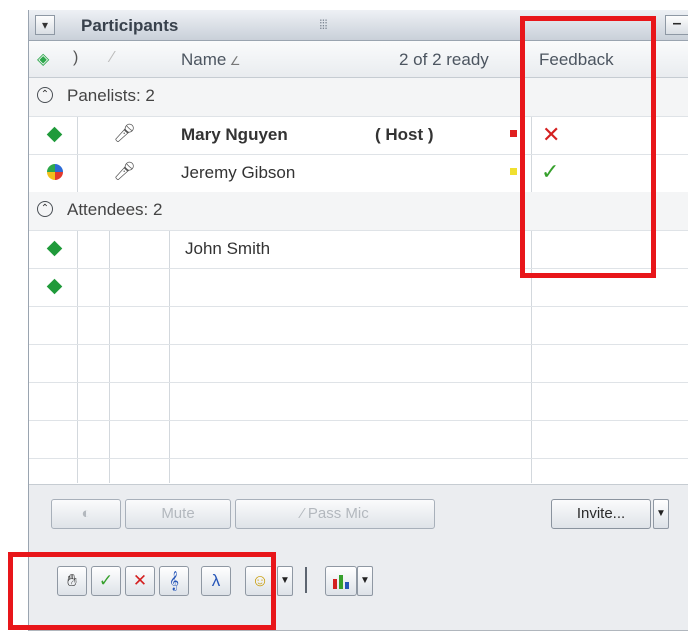  What do you see at coordinates (115, 209) in the screenshot?
I see `group-label: Attendees: 2` at bounding box center [115, 209].